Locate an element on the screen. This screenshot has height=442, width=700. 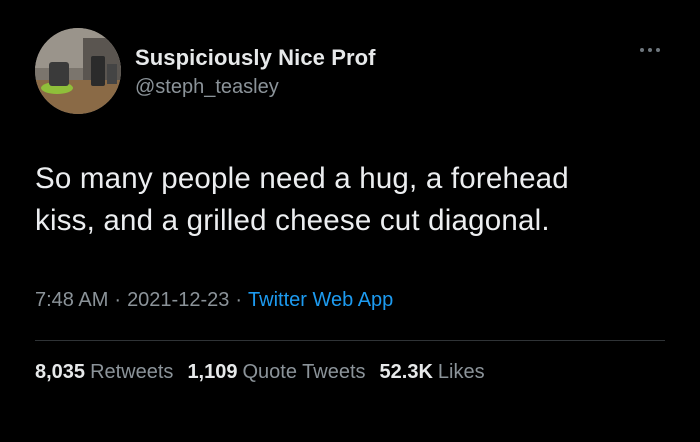
likes-label: Likes is located at coordinates (461, 372).